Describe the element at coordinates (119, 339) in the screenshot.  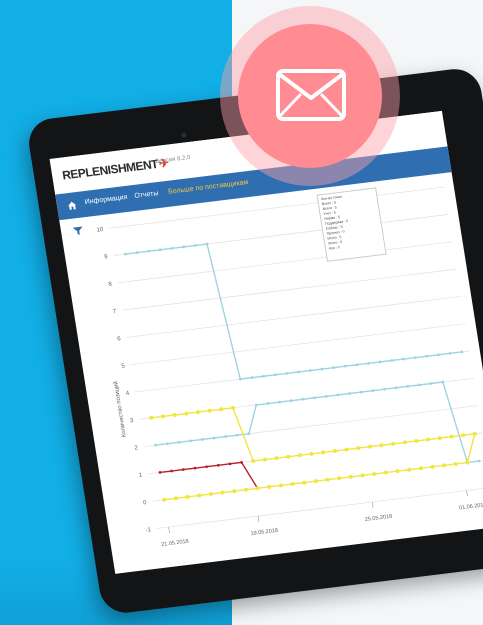
I see `y-tick-label: 6` at that location.